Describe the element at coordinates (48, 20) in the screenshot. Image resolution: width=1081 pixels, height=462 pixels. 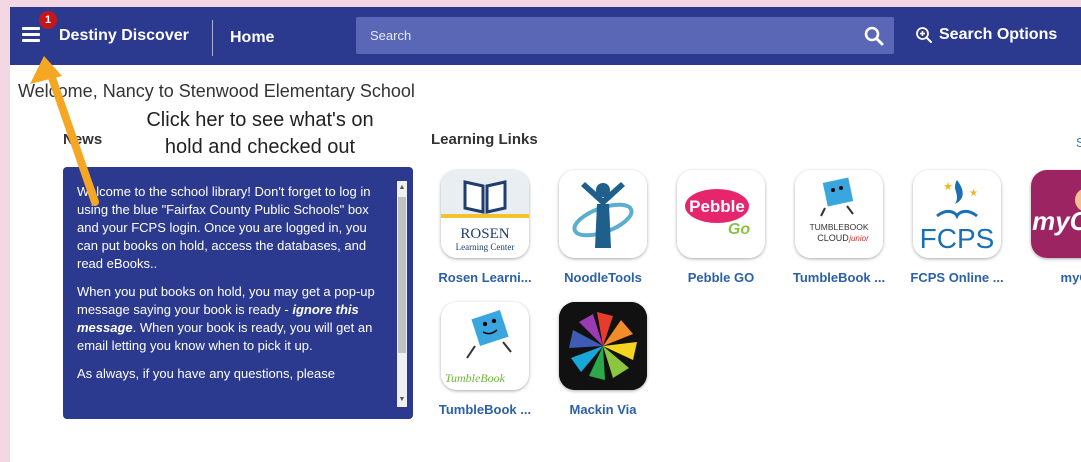
I see `notification-badge: 1` at that location.